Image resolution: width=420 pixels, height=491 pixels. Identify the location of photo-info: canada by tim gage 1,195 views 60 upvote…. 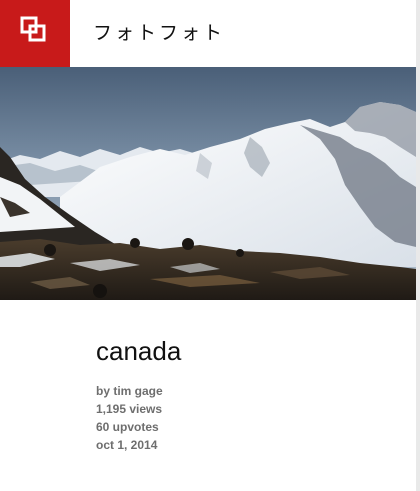
(138, 395).